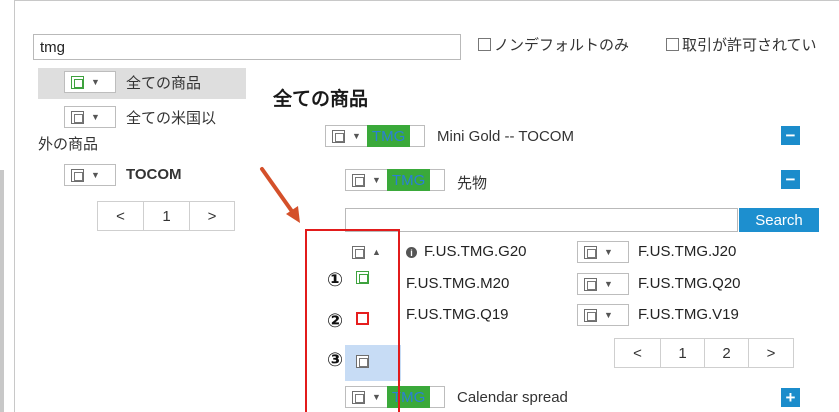 This screenshot has height=412, width=839. Describe the element at coordinates (689, 283) in the screenshot. I see `contract-label: F.US.TMG.Q20` at that location.